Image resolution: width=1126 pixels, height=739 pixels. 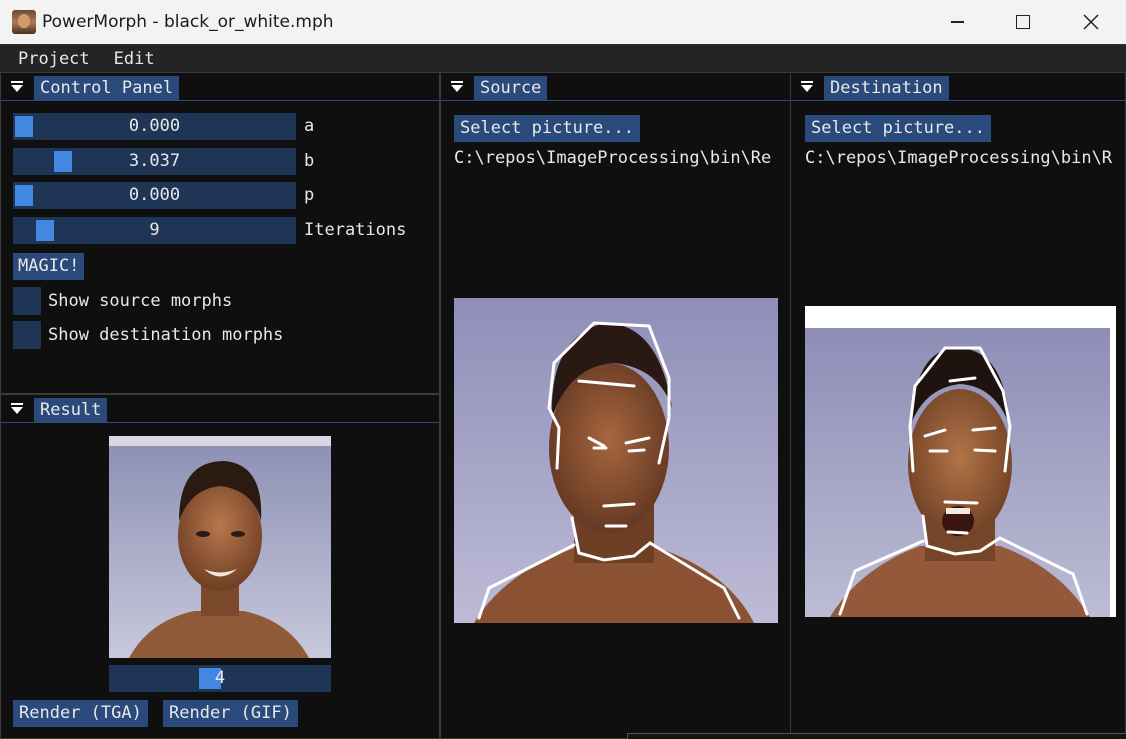 I want to click on slider-value: 3.037, so click(x=154, y=161).